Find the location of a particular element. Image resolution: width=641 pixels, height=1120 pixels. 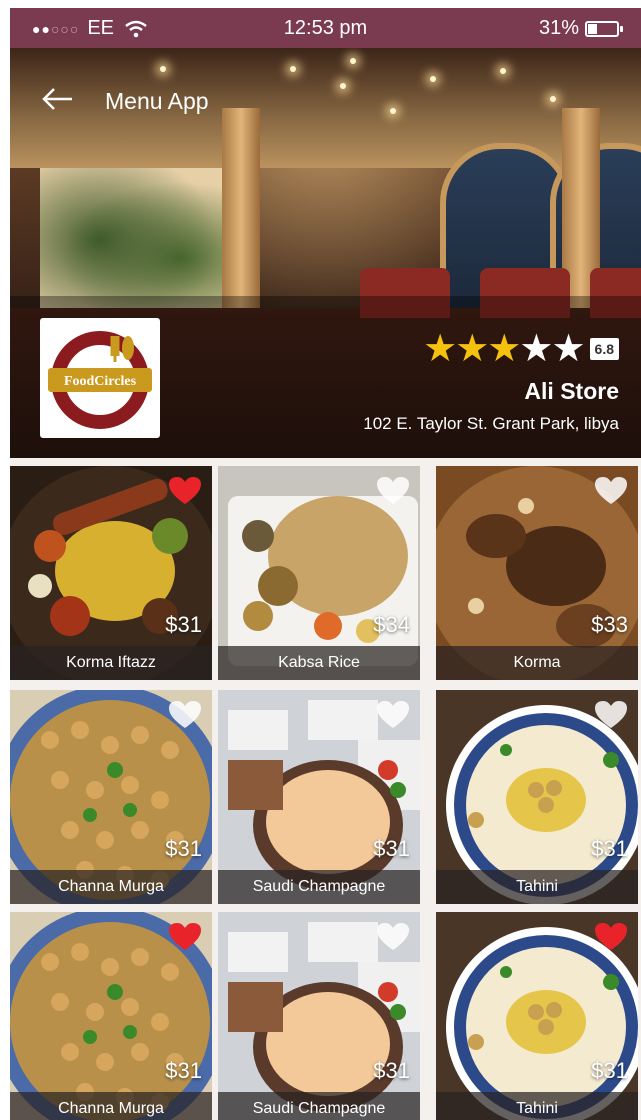

menu-item-caption: Kabsa Rice is located at coordinates (319, 663).